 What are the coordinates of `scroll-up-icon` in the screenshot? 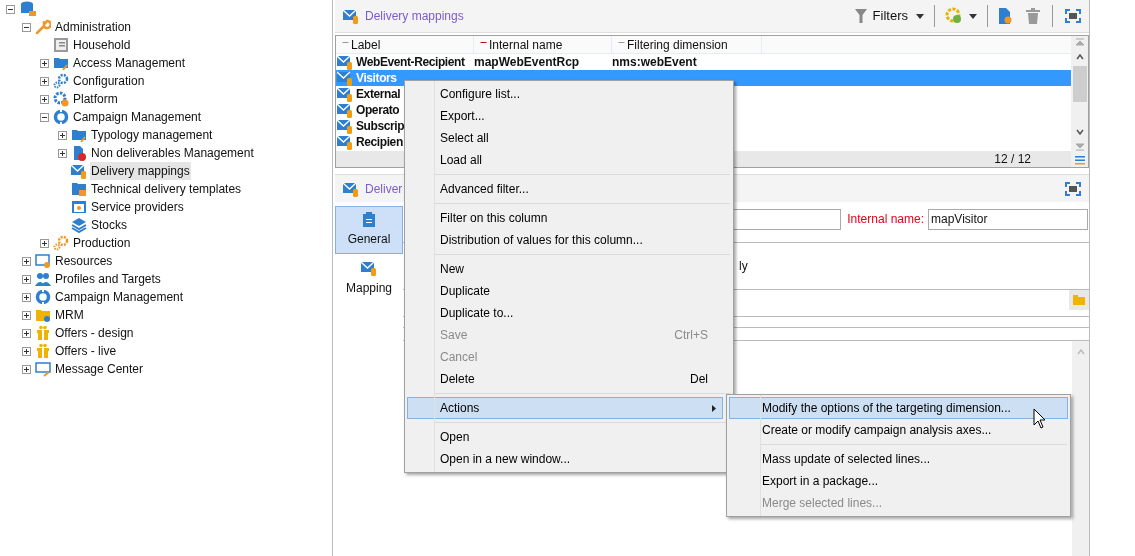 It's located at (1079, 57).